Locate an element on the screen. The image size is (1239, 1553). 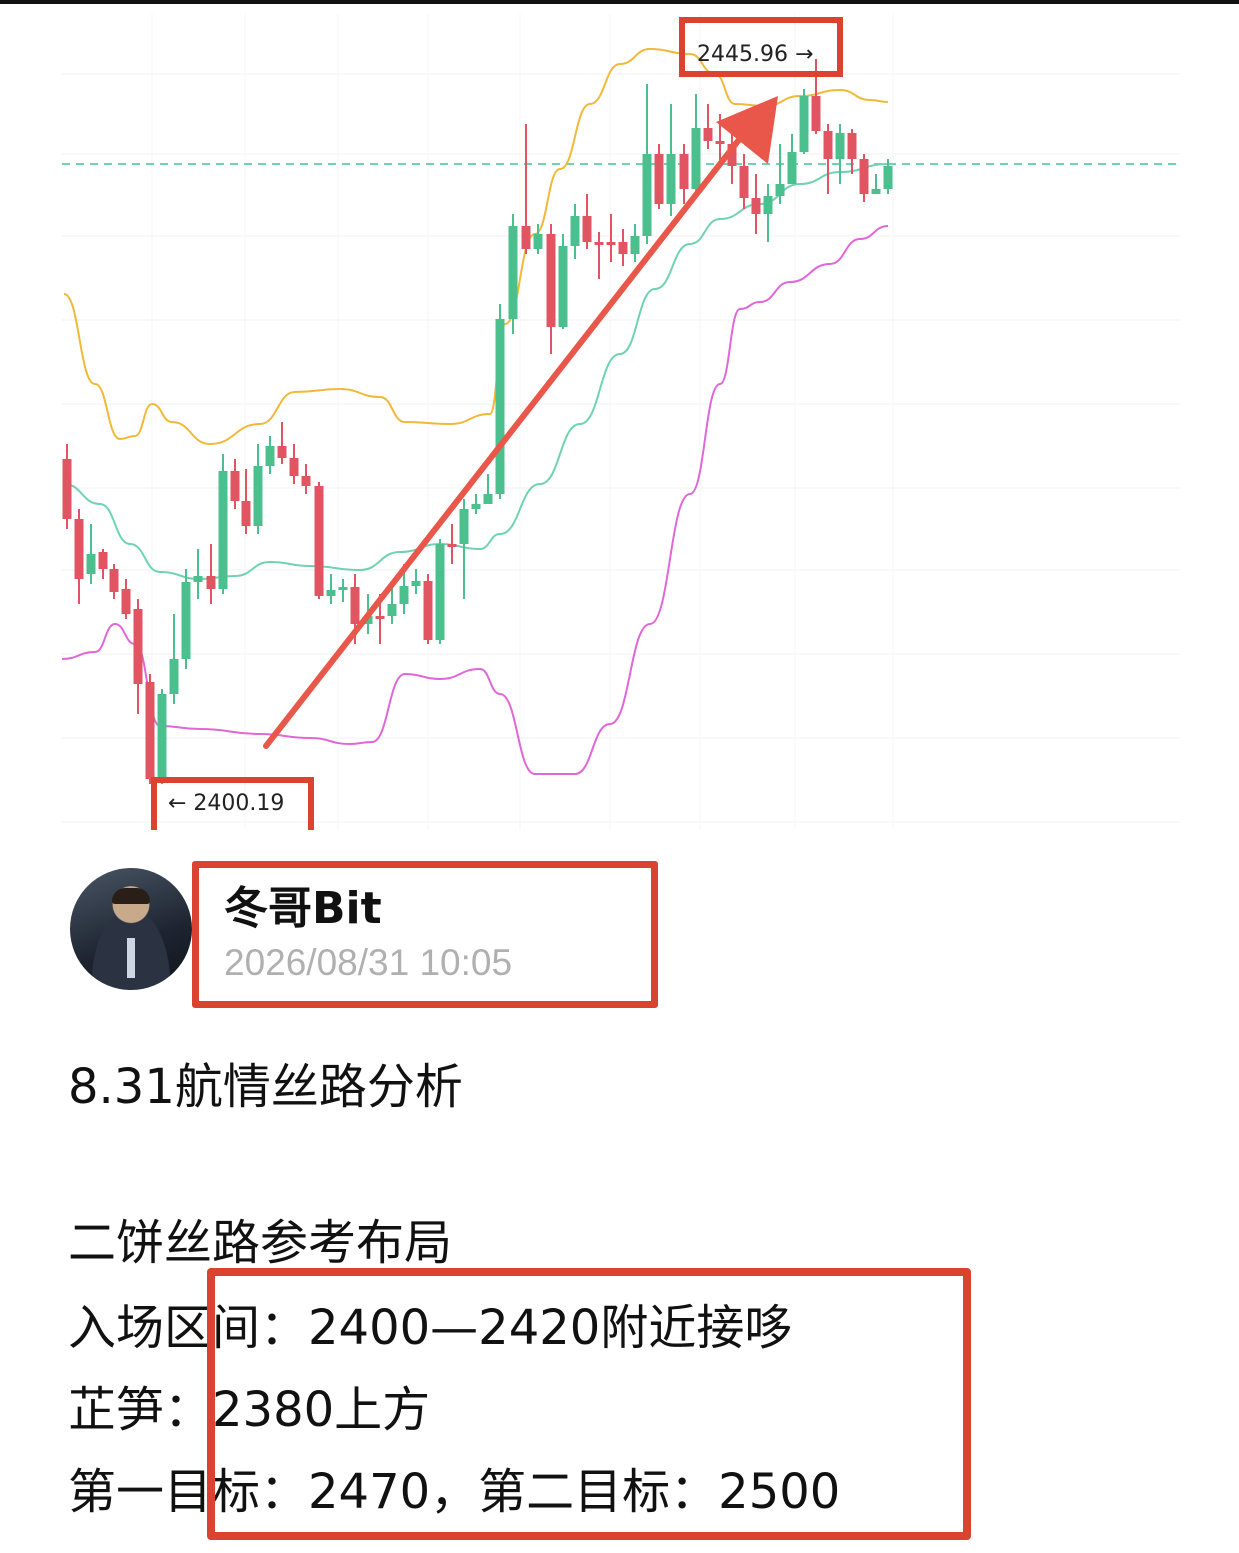
post-title: 8.31航情丝路分析 is located at coordinates (265, 1087).